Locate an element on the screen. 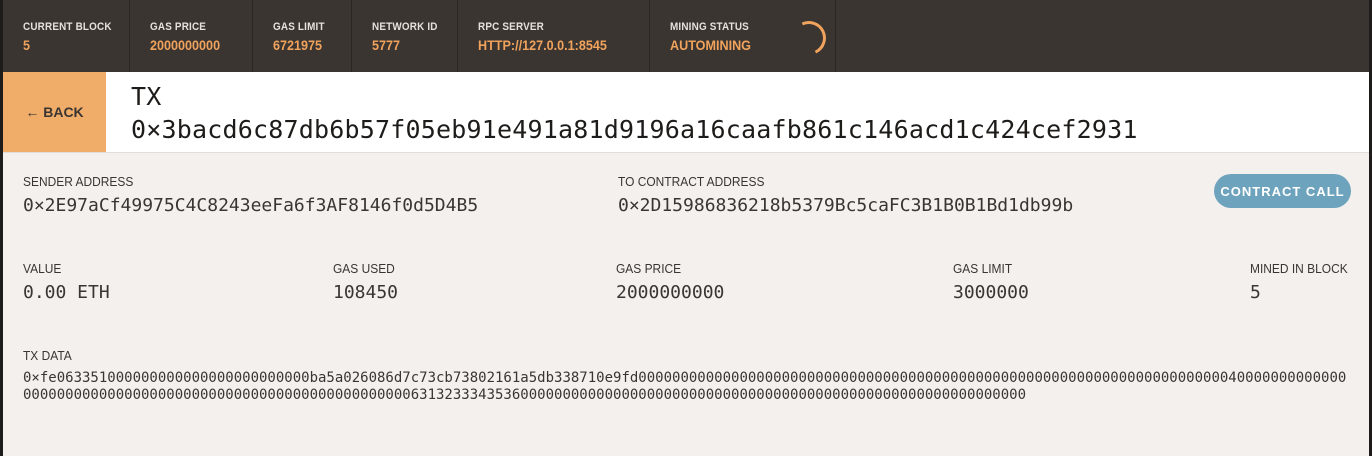 The image size is (1372, 456). stat-mining-status: MINING STATUS AUTOMINING is located at coordinates (743, 36).